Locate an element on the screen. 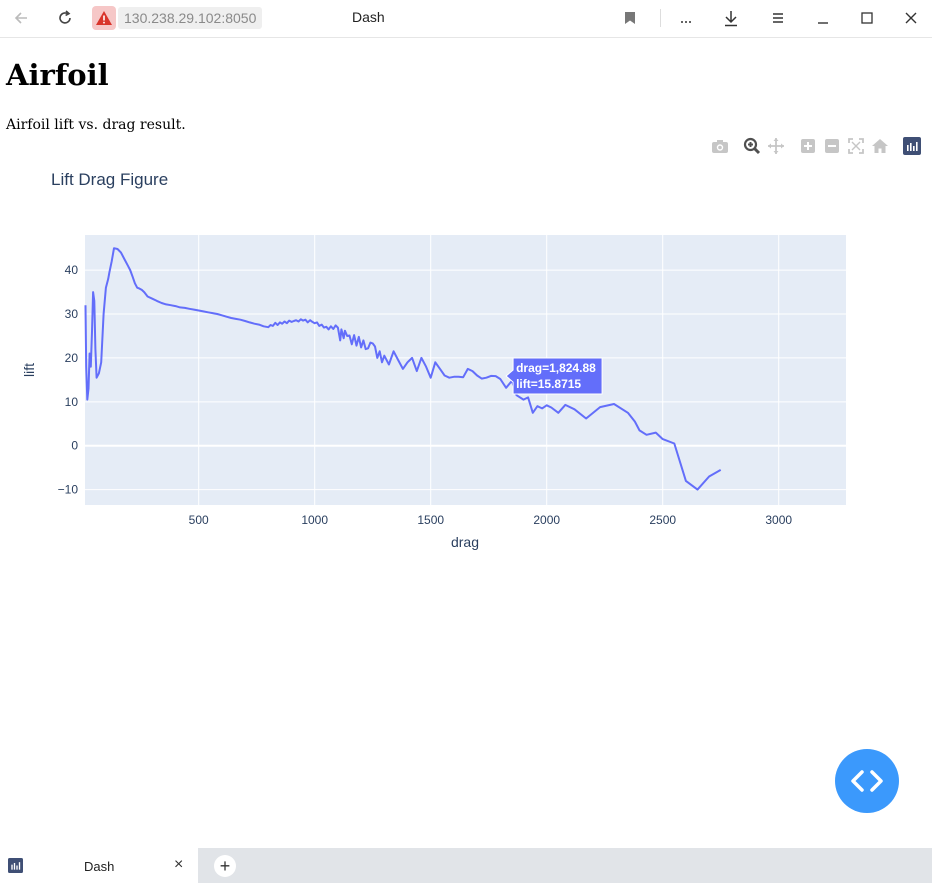  more-icon is located at coordinates (686, 18).